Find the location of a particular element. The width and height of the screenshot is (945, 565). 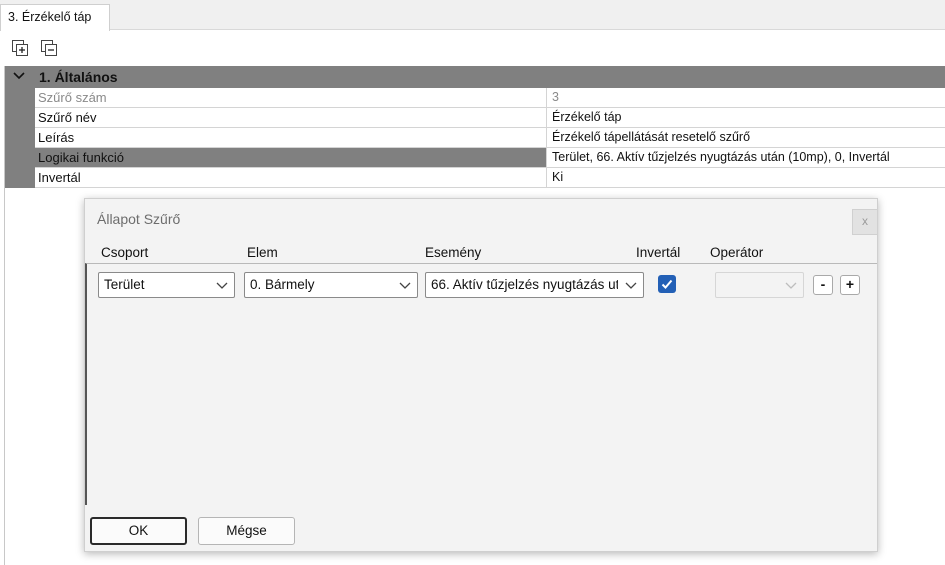

property-name: Szűrő név is located at coordinates (291, 118).